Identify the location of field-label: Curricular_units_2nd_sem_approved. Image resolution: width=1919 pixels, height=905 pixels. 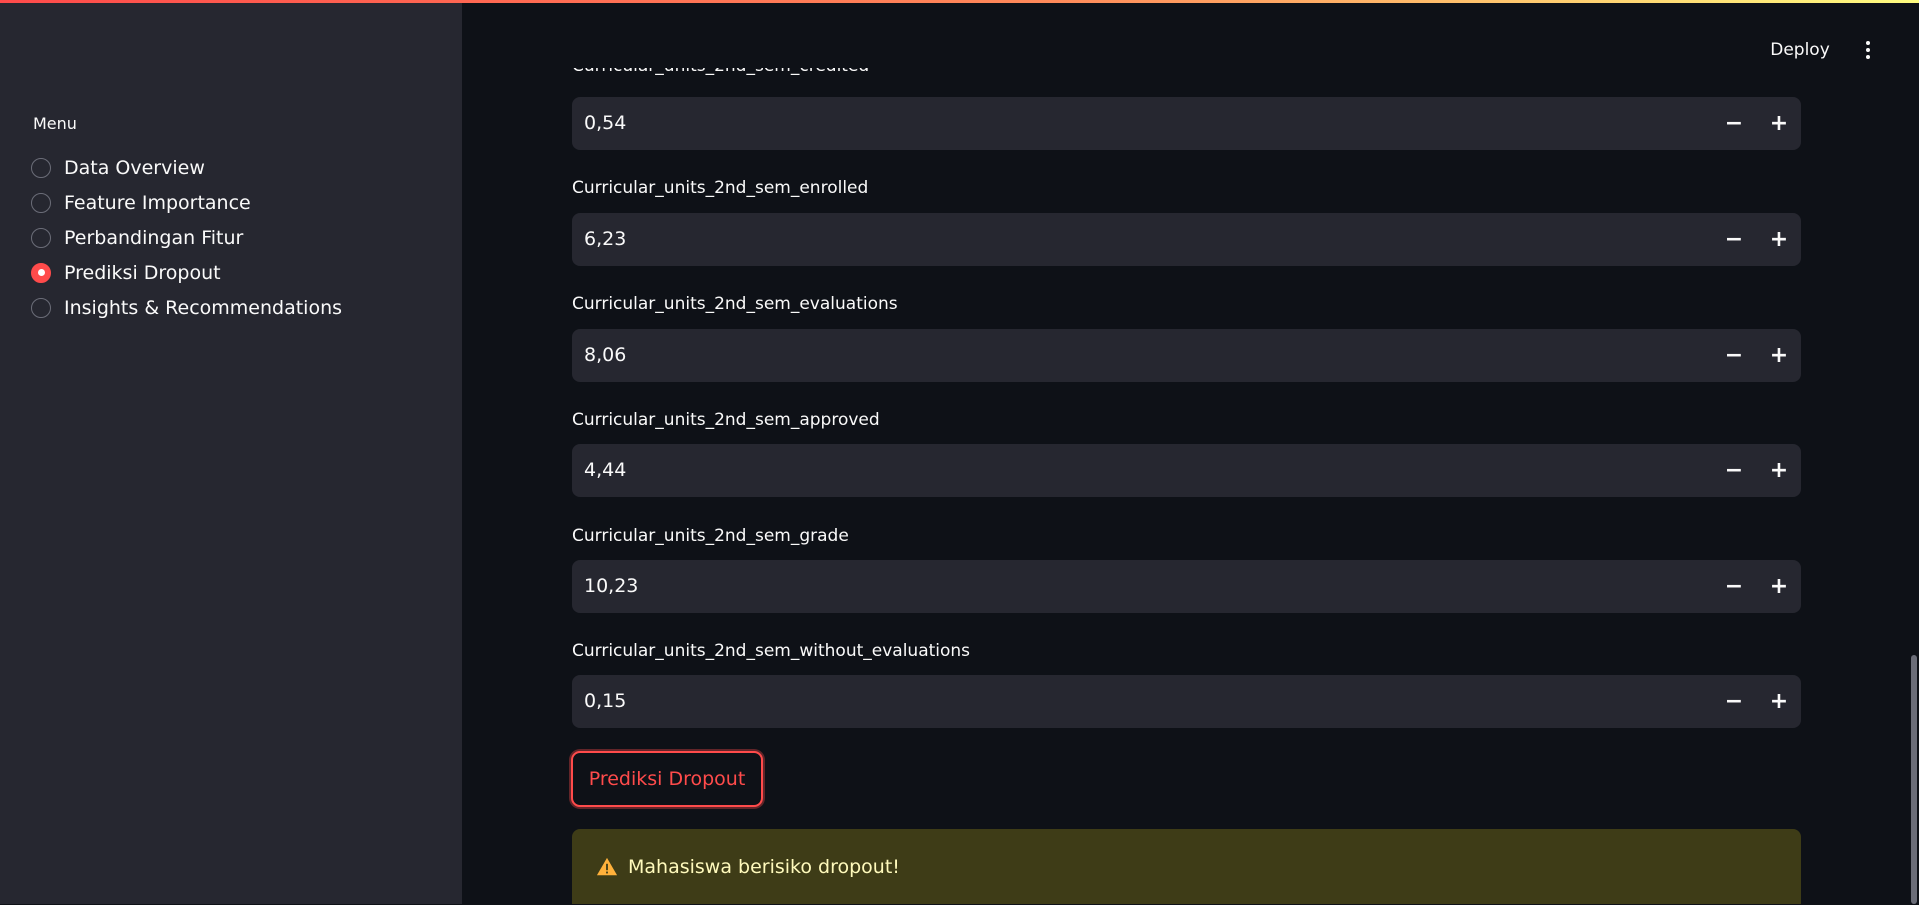
(726, 420).